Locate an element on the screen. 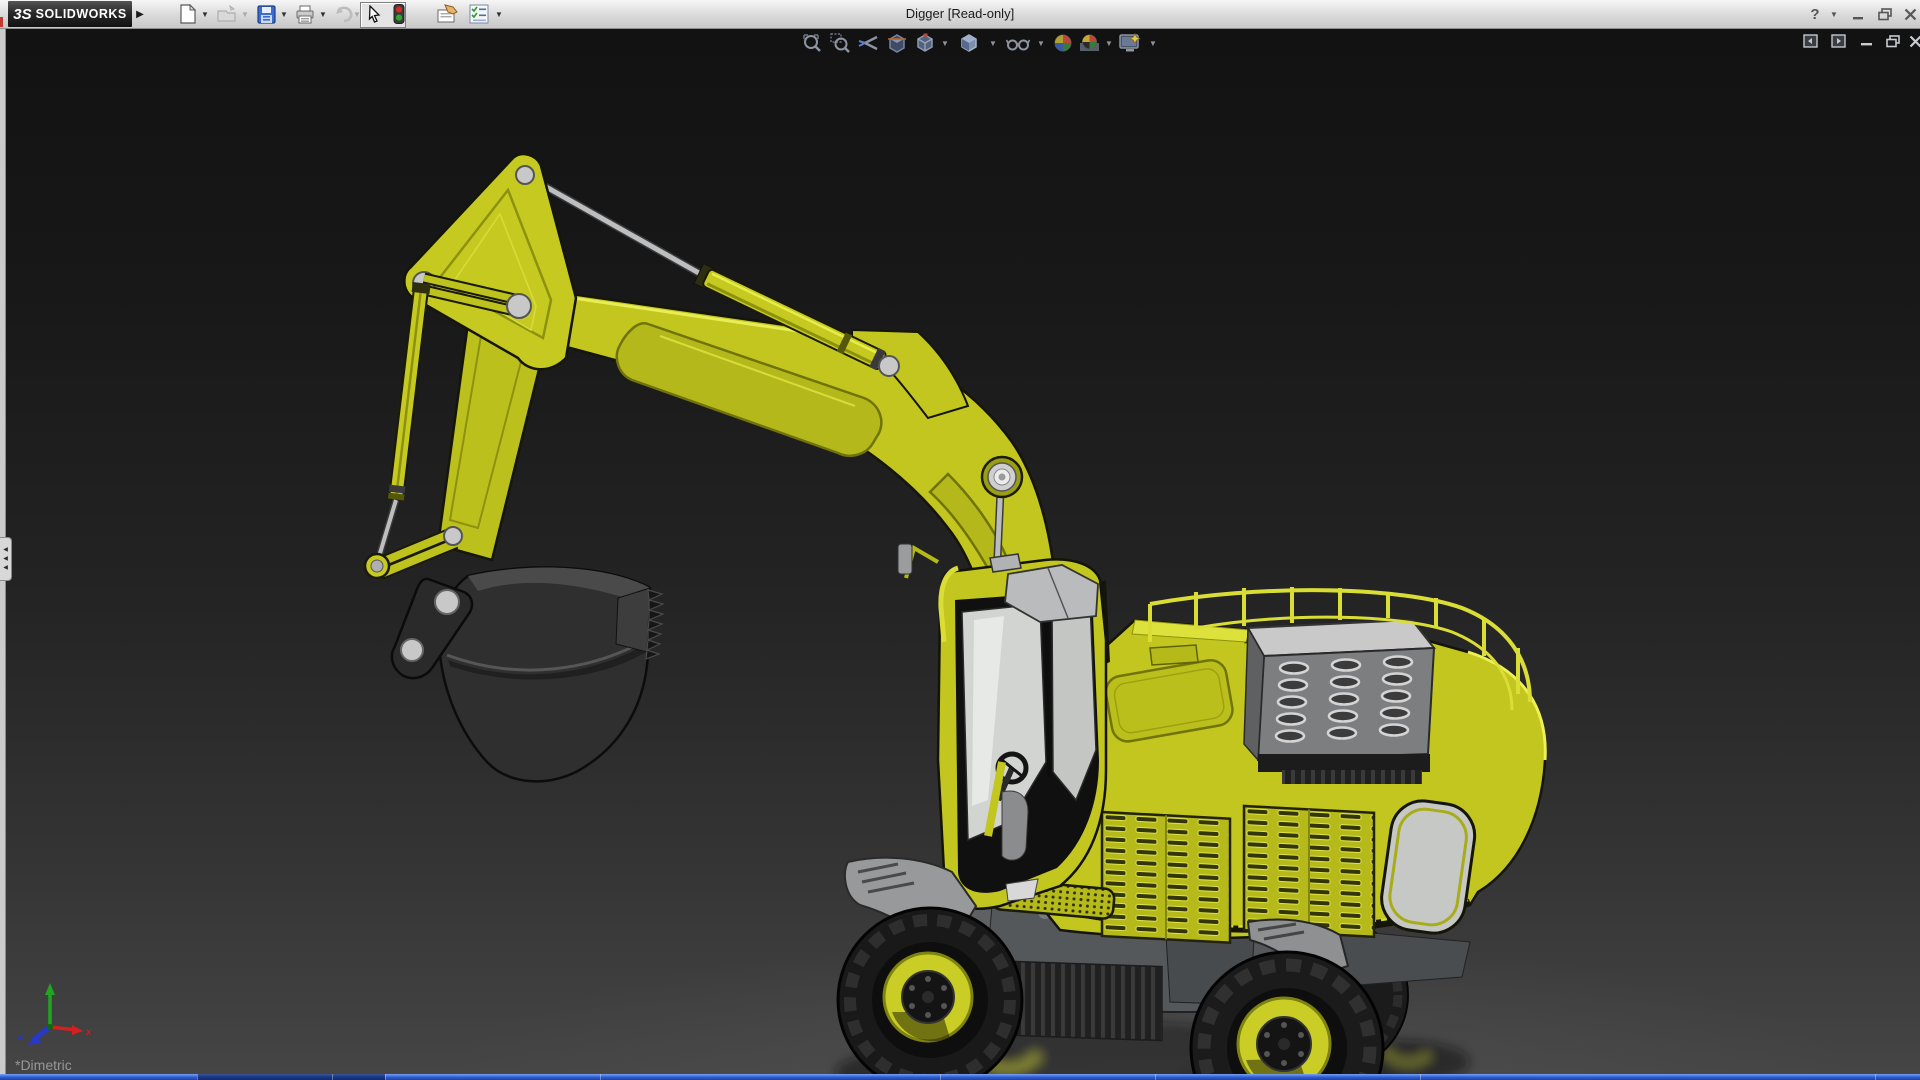  zoom-to-fit-button is located at coordinates (812, 43).